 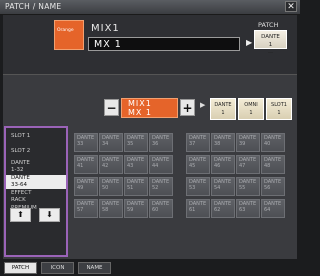 What do you see at coordinates (150, 7) in the screenshot?
I see `title-bar: PATCH / NAME ✕` at bounding box center [150, 7].